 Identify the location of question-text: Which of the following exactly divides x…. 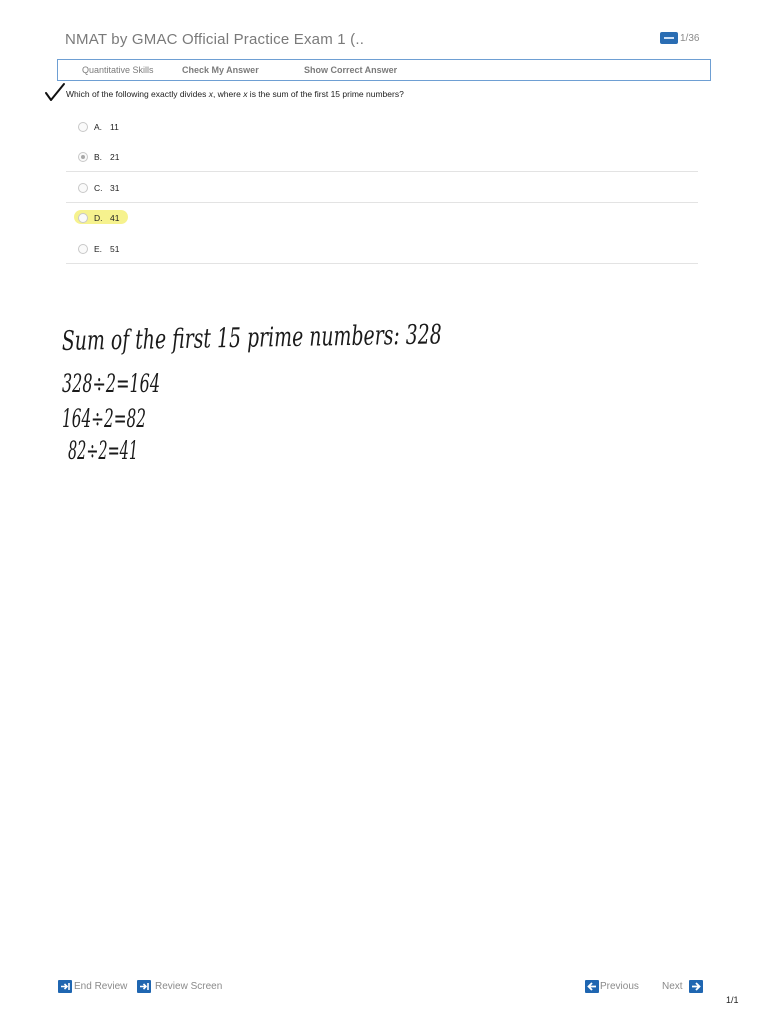
(235, 94).